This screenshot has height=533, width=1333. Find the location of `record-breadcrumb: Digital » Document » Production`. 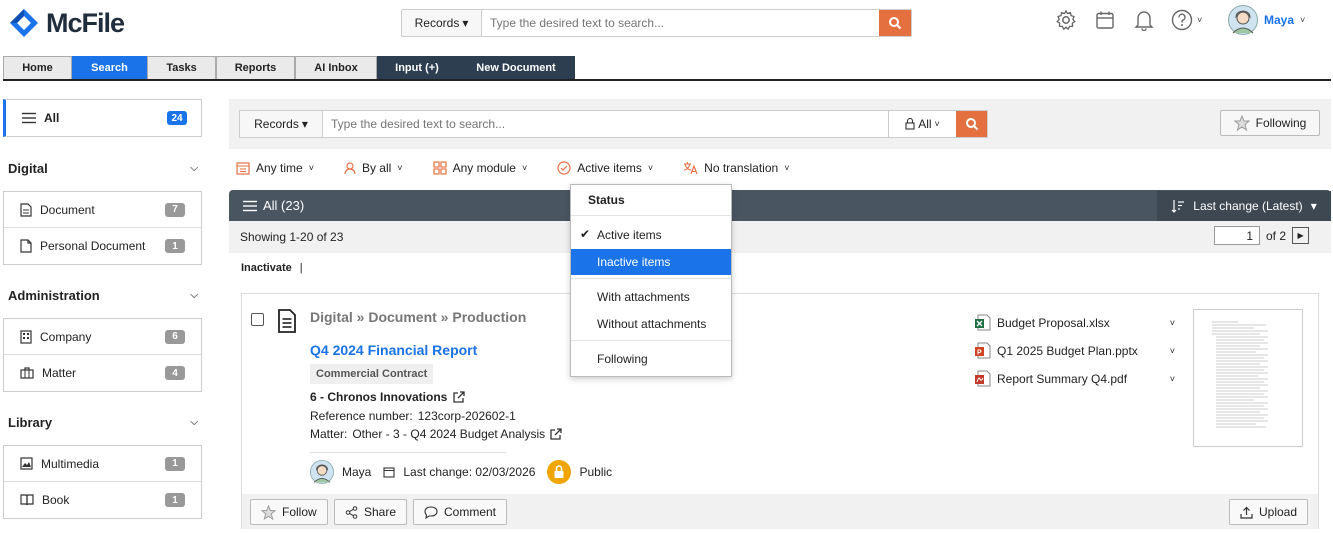

record-breadcrumb: Digital » Document » Production is located at coordinates (418, 317).